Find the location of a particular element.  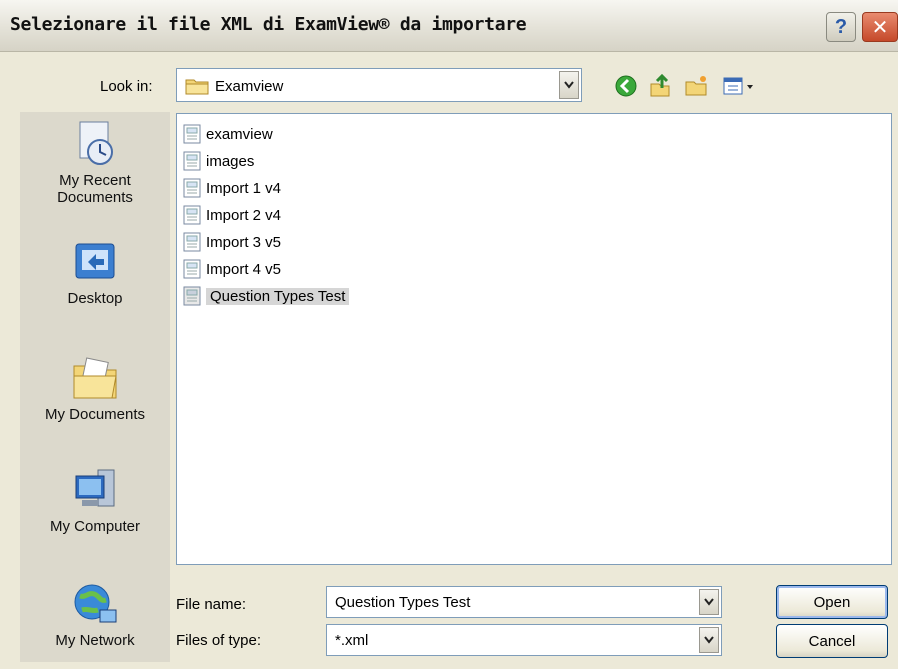

my-documents-icon is located at coordinates (95, 378).